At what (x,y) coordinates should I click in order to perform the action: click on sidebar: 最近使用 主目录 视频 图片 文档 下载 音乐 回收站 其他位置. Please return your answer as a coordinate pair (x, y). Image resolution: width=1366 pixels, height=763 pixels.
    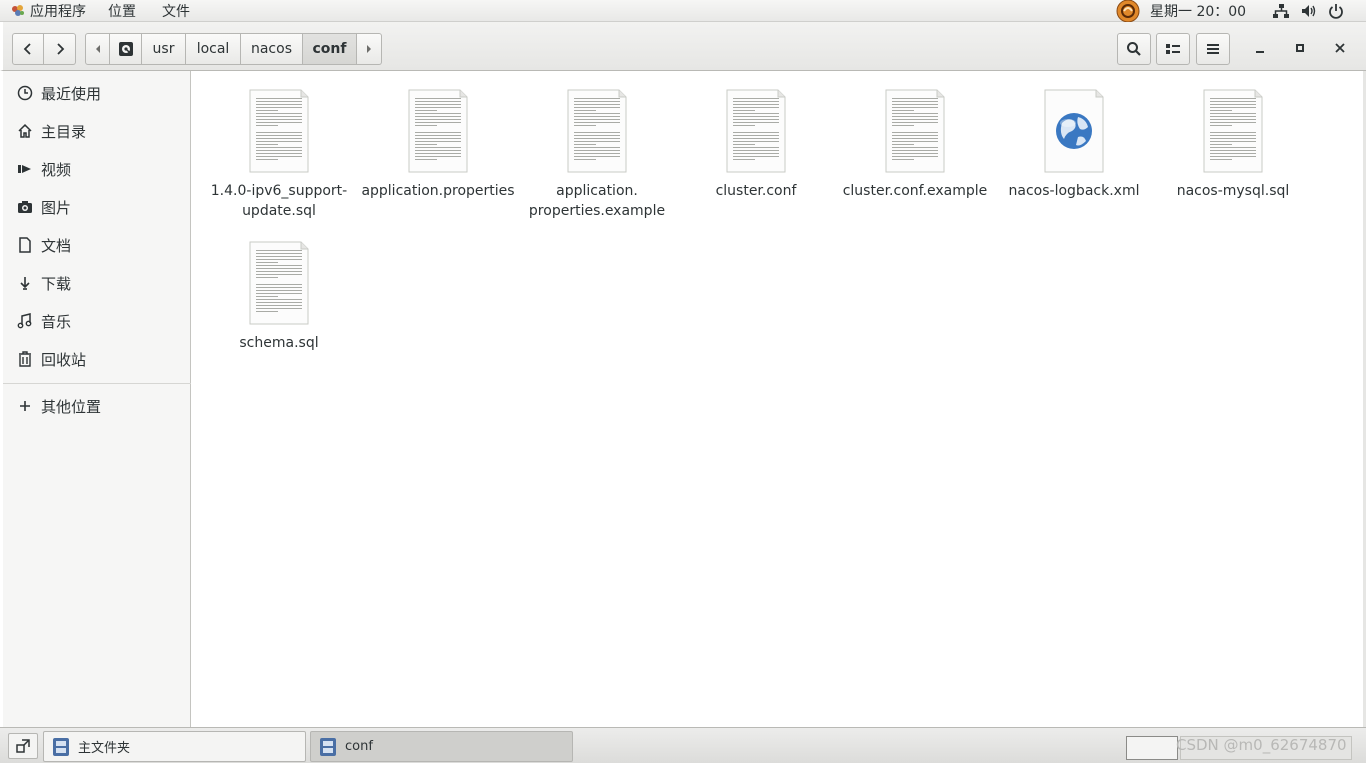
    Looking at the image, I should click on (97, 399).